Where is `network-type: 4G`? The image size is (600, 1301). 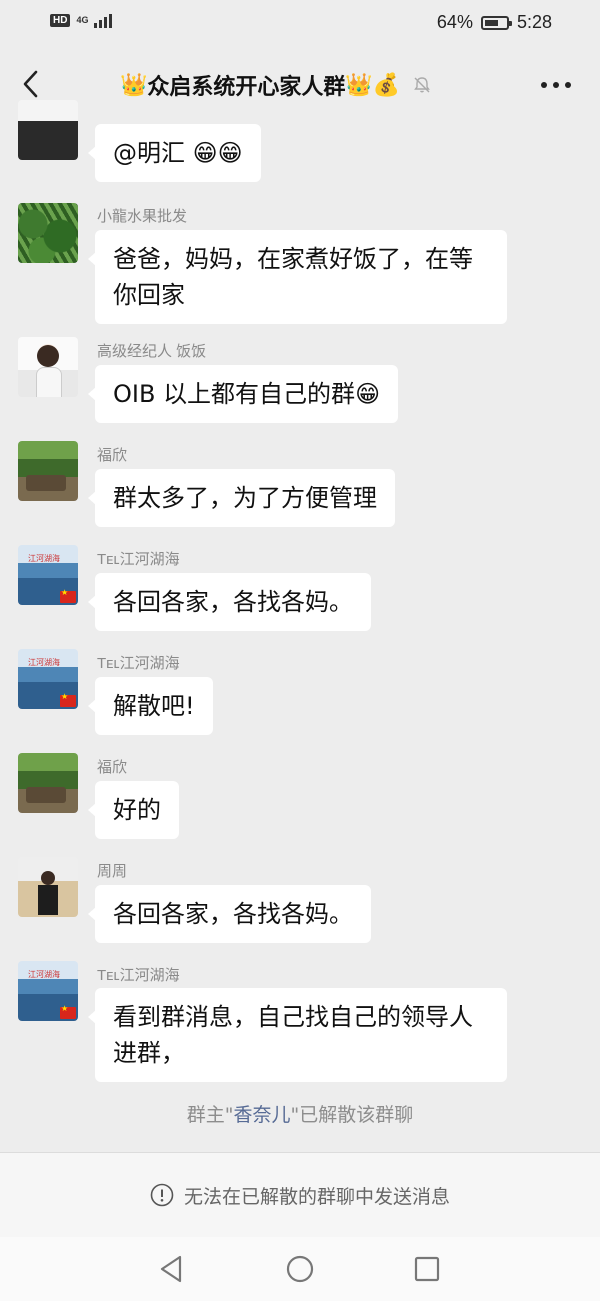
network-type: 4G is located at coordinates (82, 19).